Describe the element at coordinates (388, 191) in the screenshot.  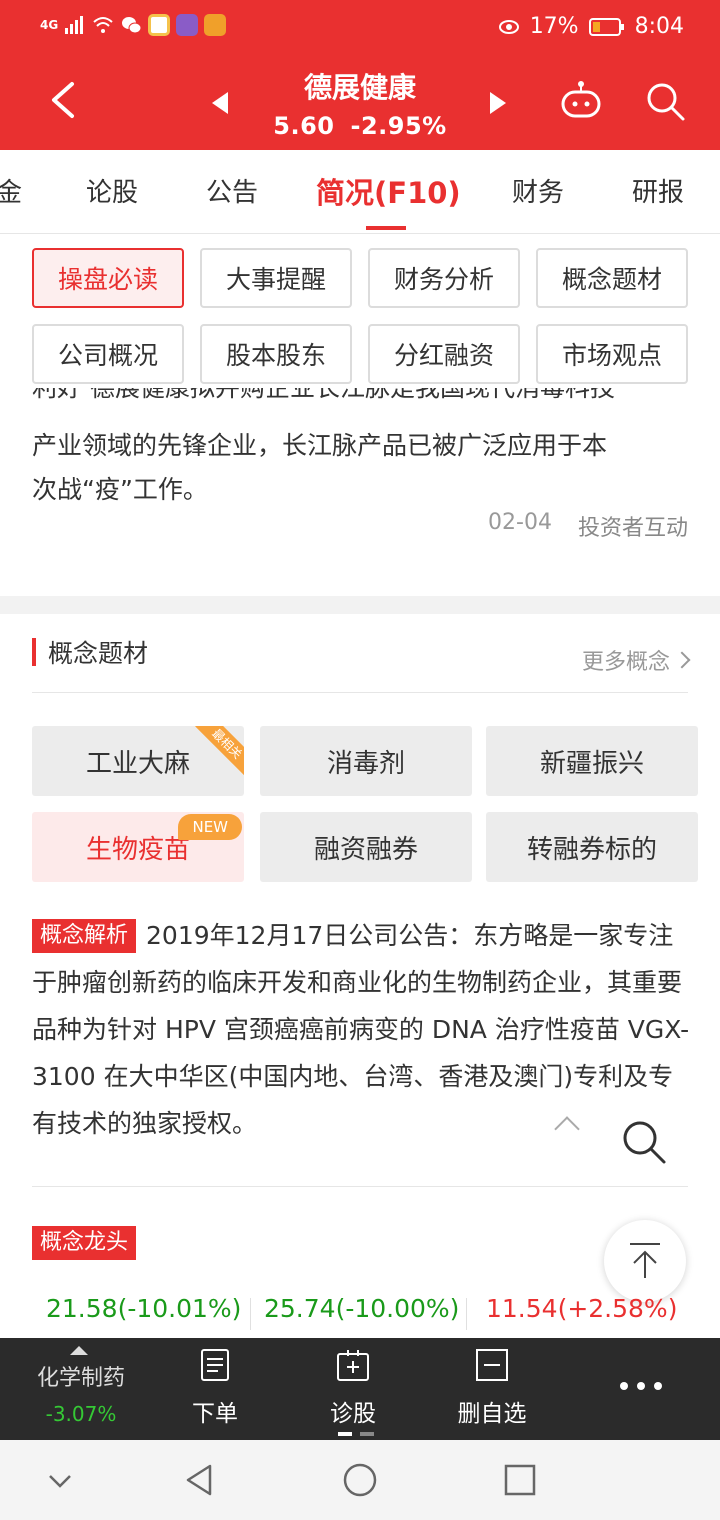
I see `tab-f10: 简况(F10)` at that location.